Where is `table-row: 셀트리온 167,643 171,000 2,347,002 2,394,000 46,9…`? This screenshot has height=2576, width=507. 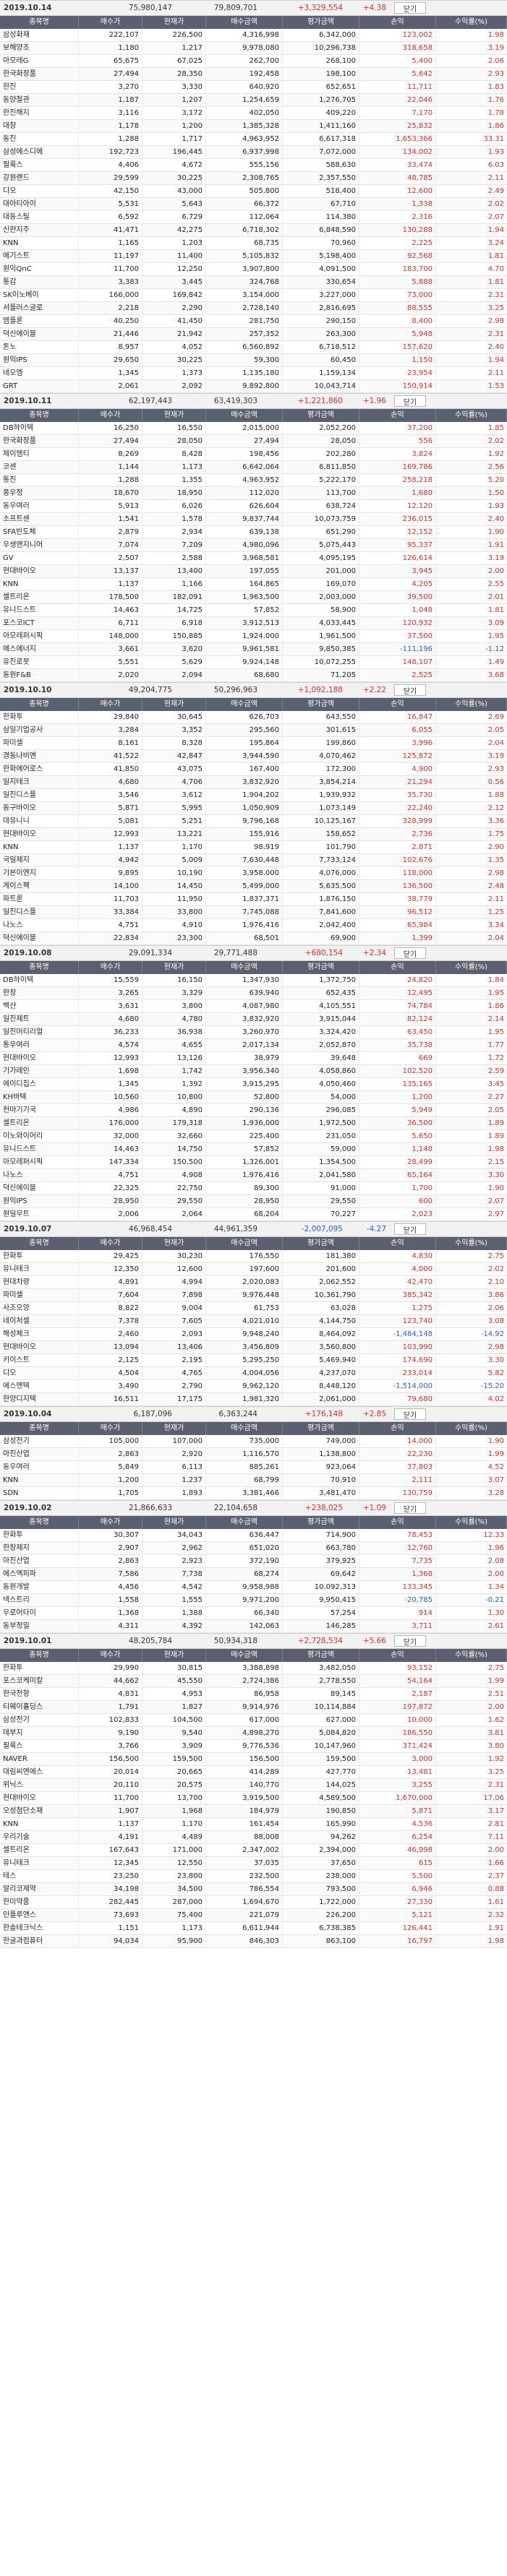
table-row: 셀트리온 167,643 171,000 2,347,002 2,394,000 46,9… is located at coordinates (253, 1850).